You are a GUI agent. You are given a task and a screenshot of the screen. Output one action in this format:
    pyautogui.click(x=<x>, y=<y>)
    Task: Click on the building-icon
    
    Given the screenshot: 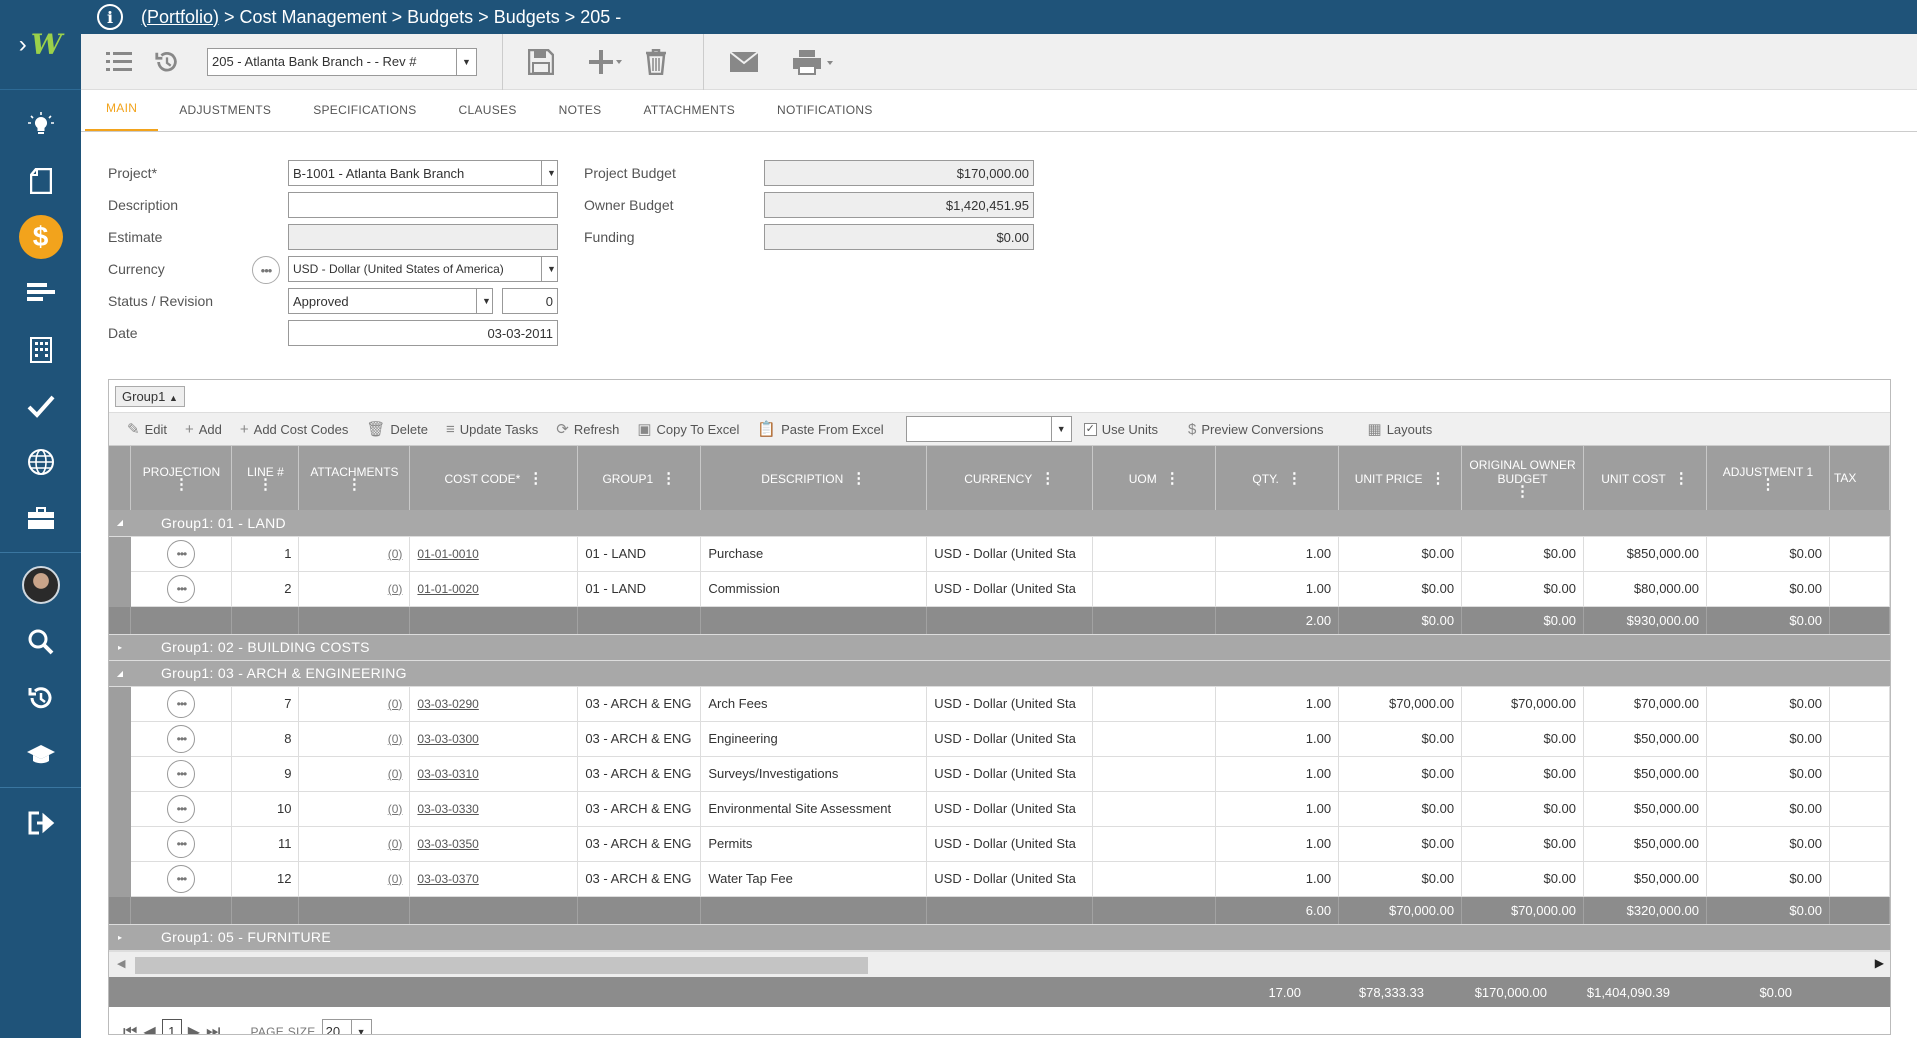 What is the action you would take?
    pyautogui.click(x=40, y=350)
    